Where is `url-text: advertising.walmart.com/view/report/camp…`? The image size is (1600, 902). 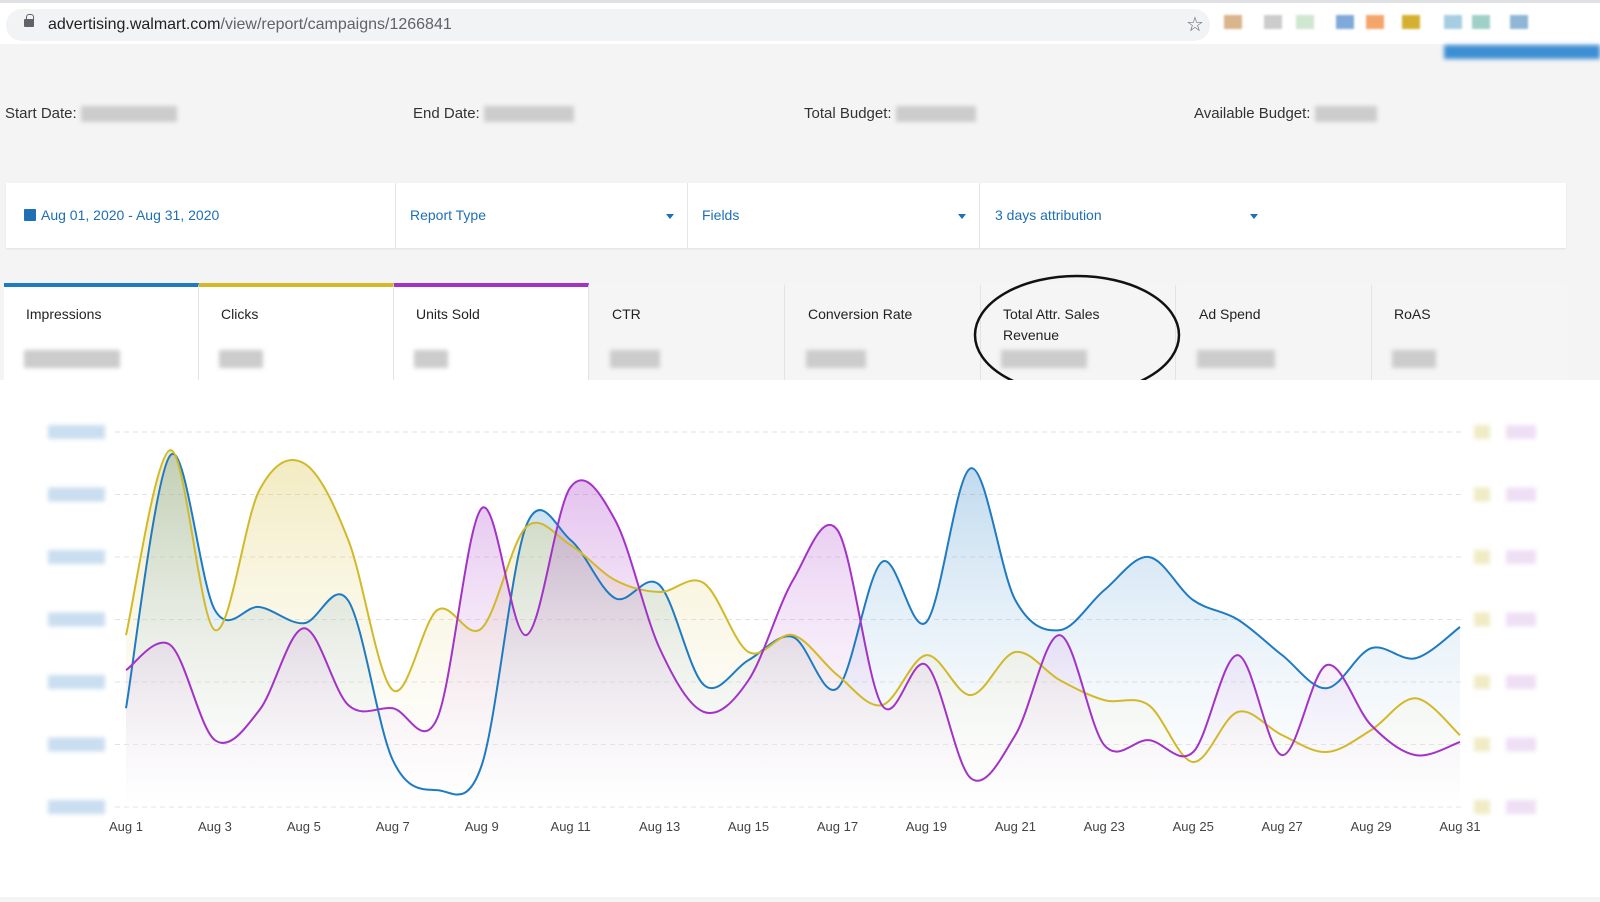
url-text: advertising.walmart.com/view/report/camp… is located at coordinates (250, 25).